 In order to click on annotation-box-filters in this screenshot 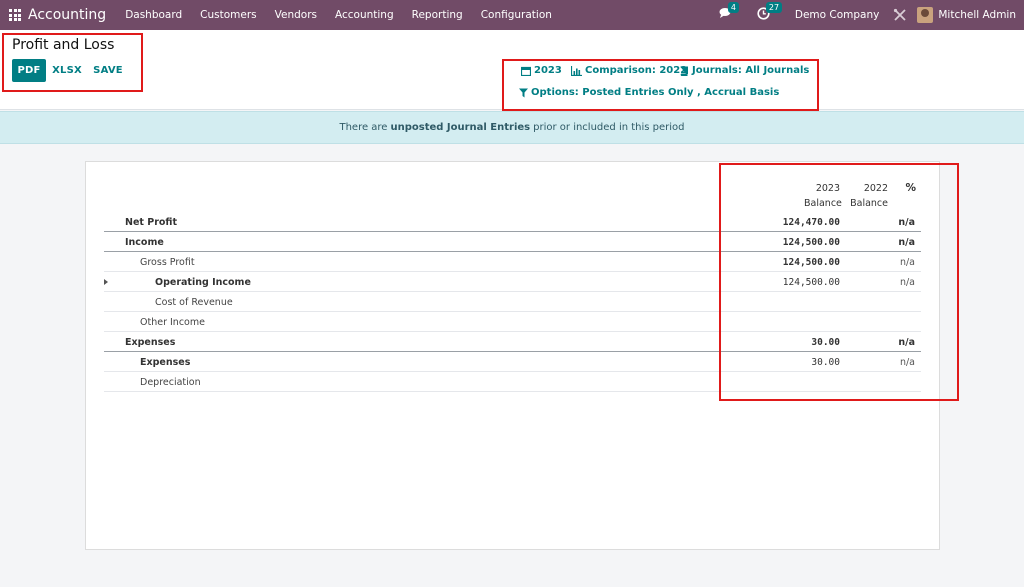, I will do `click(660, 85)`.